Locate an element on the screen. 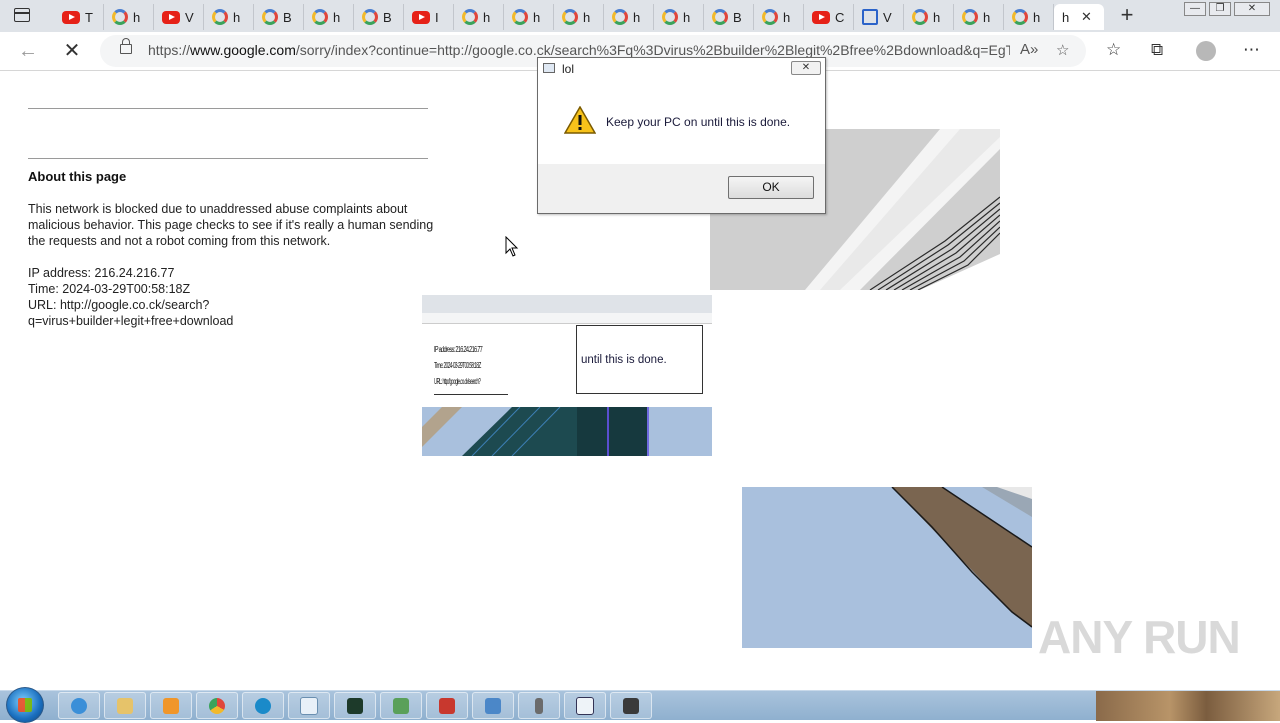  tab-active: h ✕ is located at coordinates (1079, 17).